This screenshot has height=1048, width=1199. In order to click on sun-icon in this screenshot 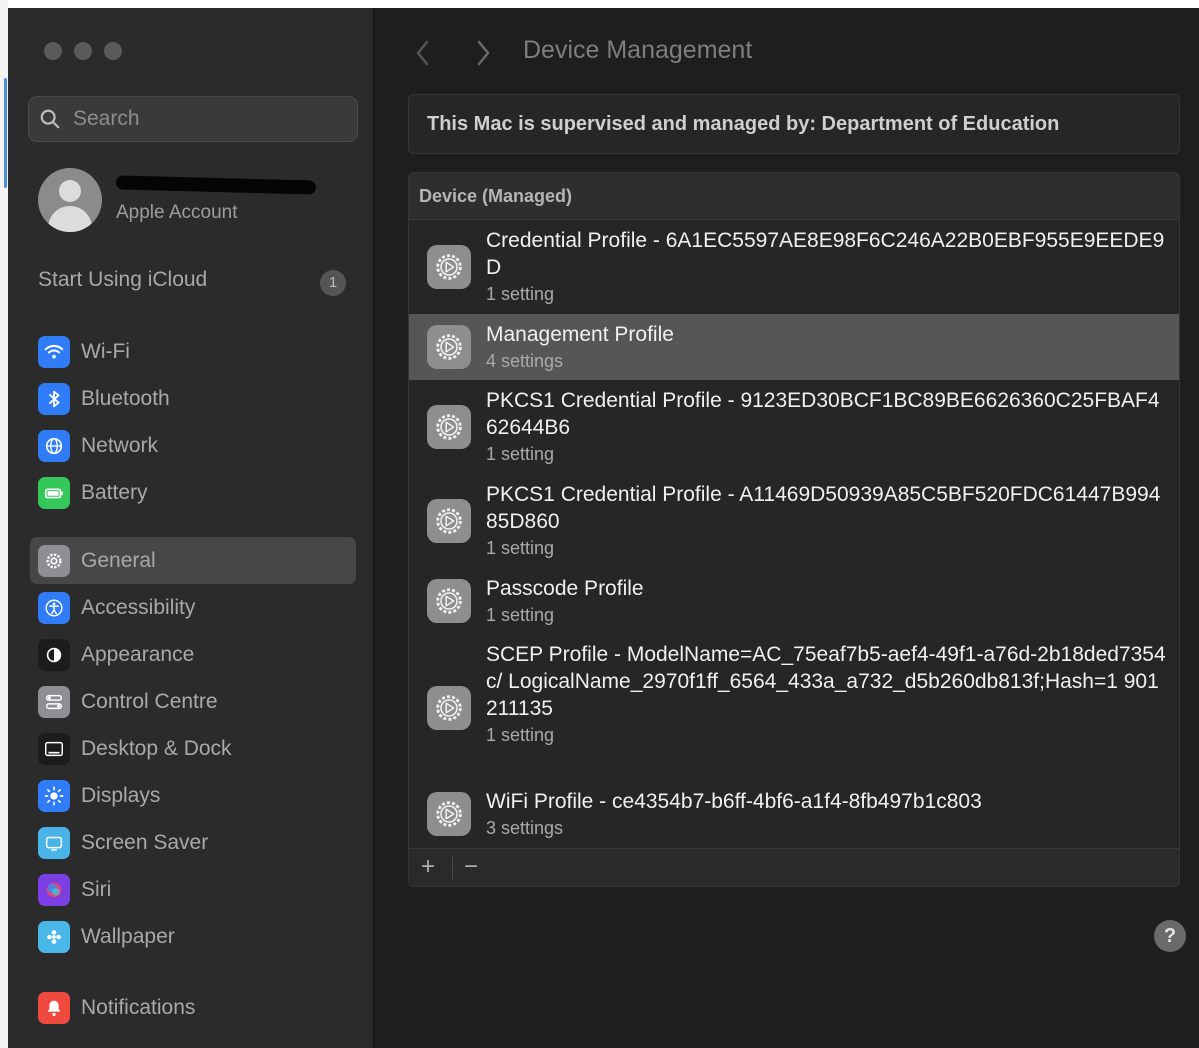, I will do `click(54, 795)`.